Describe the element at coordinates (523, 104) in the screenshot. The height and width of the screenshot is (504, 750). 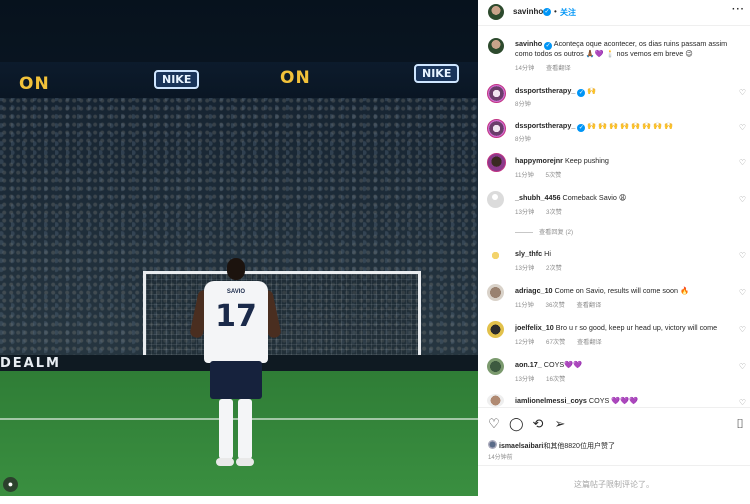
I see `comment-time: 8分钟` at that location.